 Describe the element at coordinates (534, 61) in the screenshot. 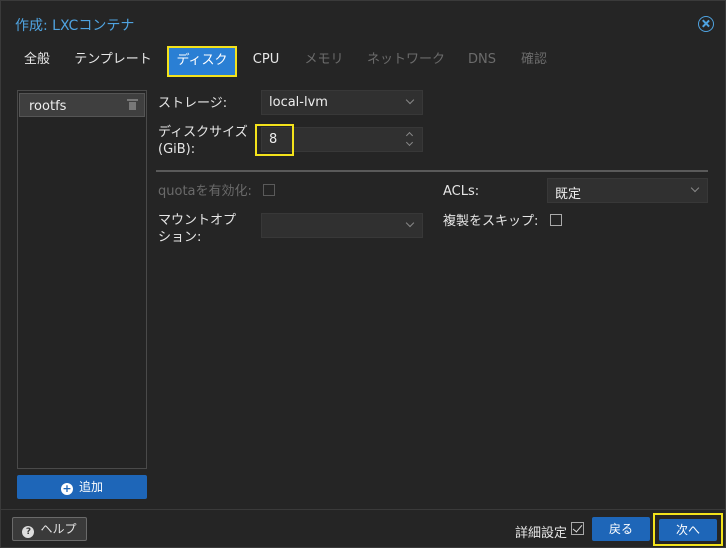

I see `tab-confirm: 確認` at that location.